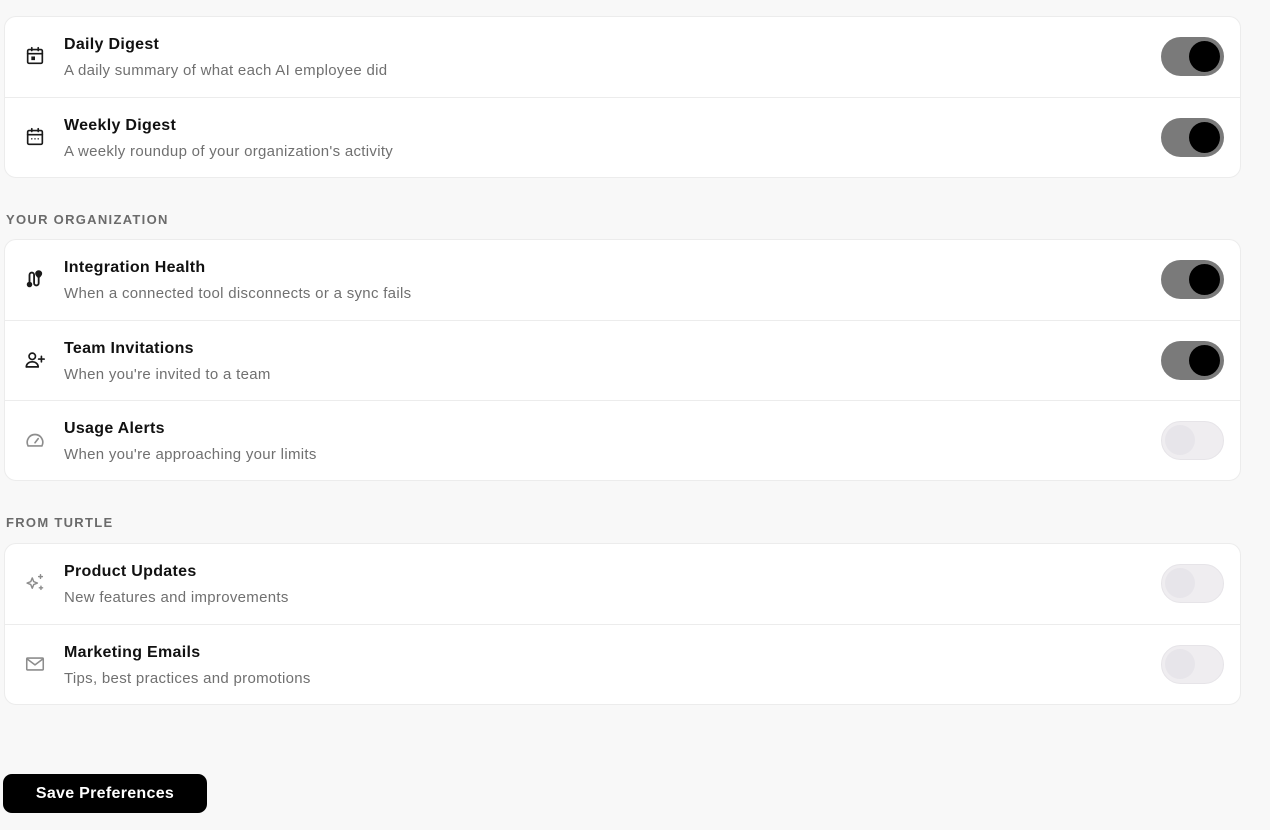 This screenshot has height=830, width=1270. I want to click on section-label-organization: YOUR ORGANIZATION, so click(87, 219).